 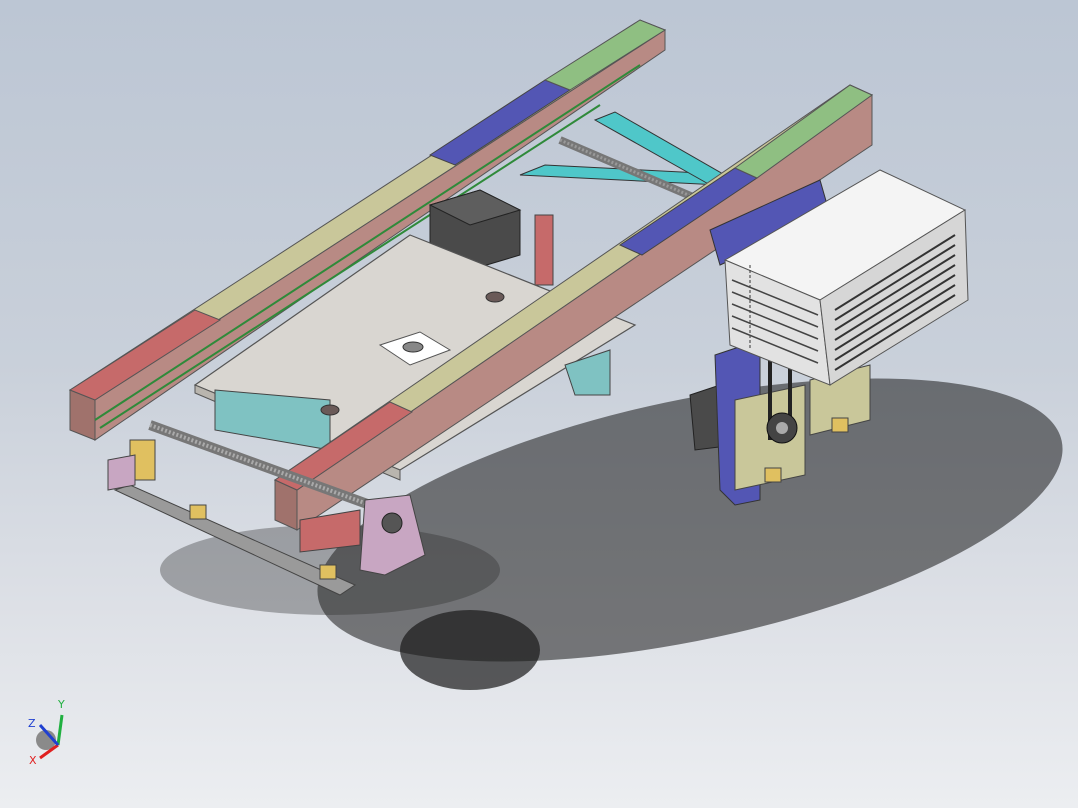 What do you see at coordinates (46, 732) in the screenshot?
I see `coordinate-triad: Y Z X` at bounding box center [46, 732].